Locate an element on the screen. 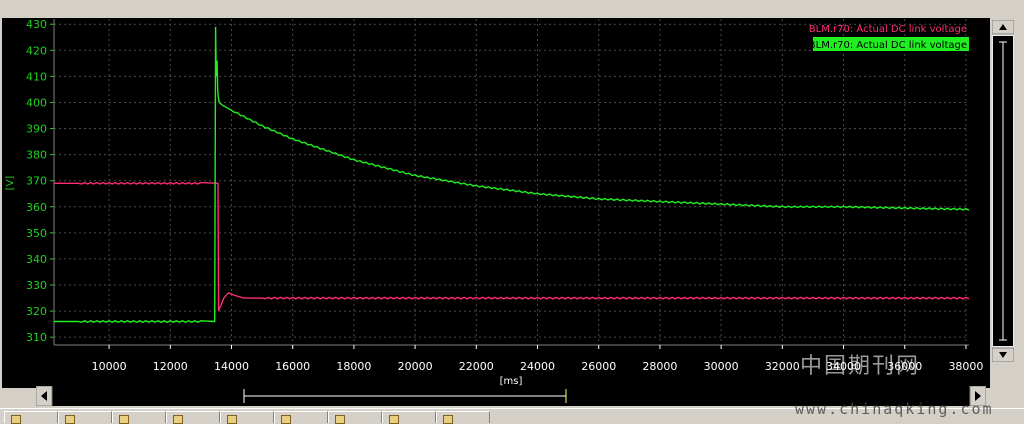 The height and width of the screenshot is (424, 1024). vertical-scrollbar is located at coordinates (1003, 191).